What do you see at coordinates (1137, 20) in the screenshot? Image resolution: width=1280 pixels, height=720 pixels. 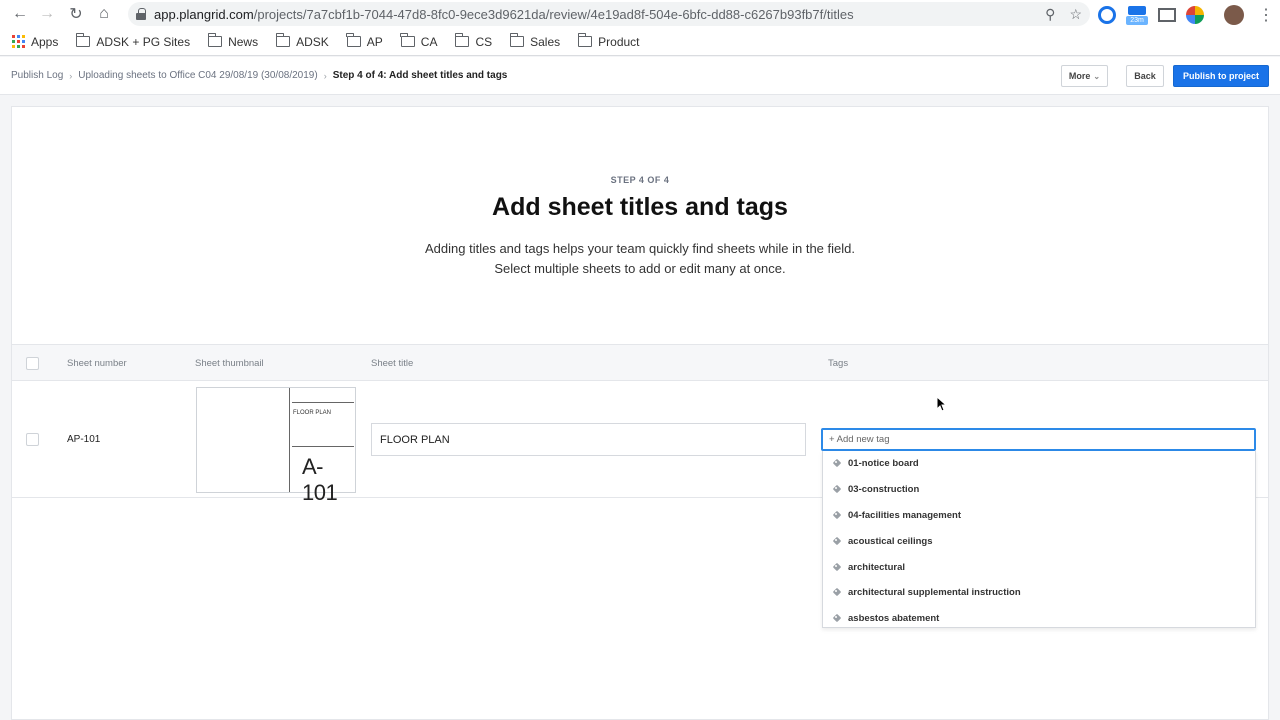 I see `extension-badge: 23m` at bounding box center [1137, 20].